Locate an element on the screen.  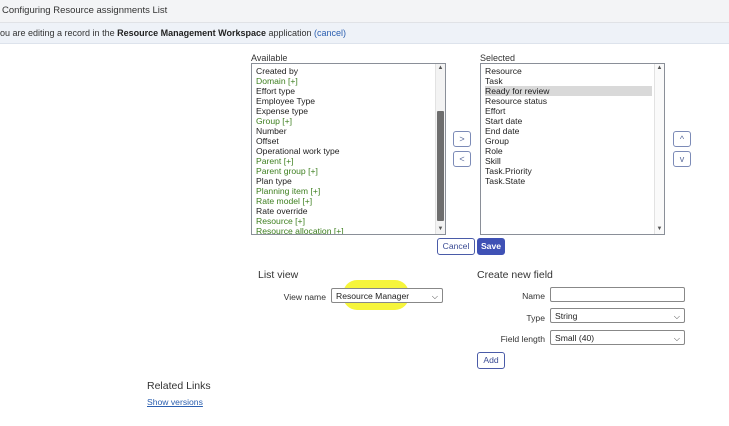
create-field-title: Create new field is located at coordinates (515, 275).